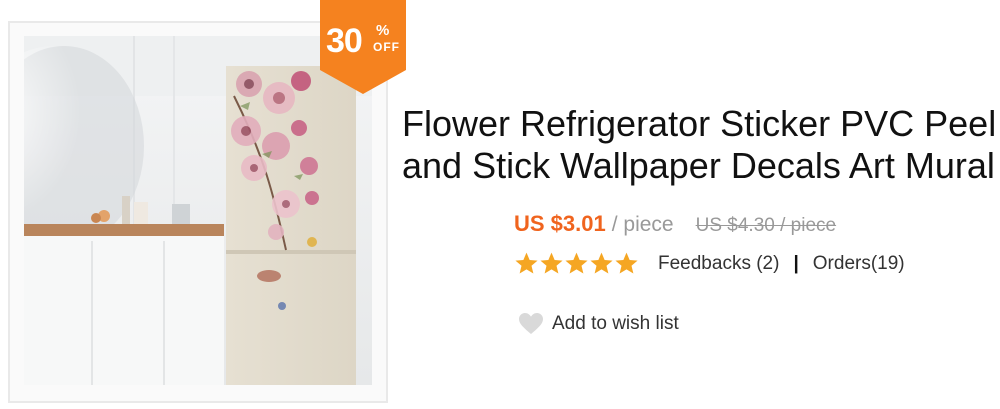 This screenshot has height=409, width=1000. I want to click on feedbacks-link: Feedbacks (2), so click(718, 264).